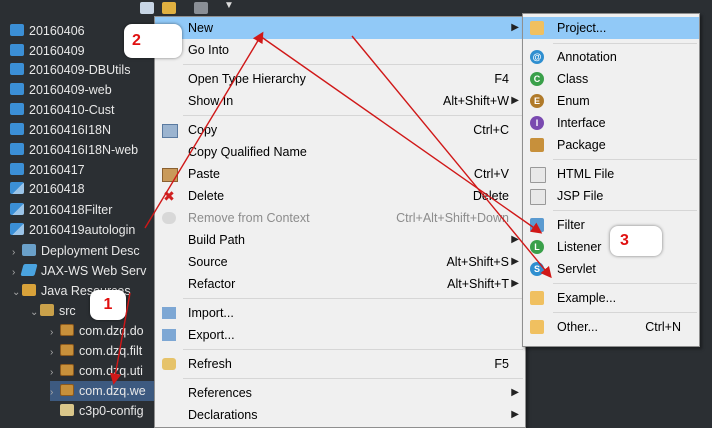 The image size is (712, 428). I want to click on tree-item-project: 20160409-web, so click(61, 90).